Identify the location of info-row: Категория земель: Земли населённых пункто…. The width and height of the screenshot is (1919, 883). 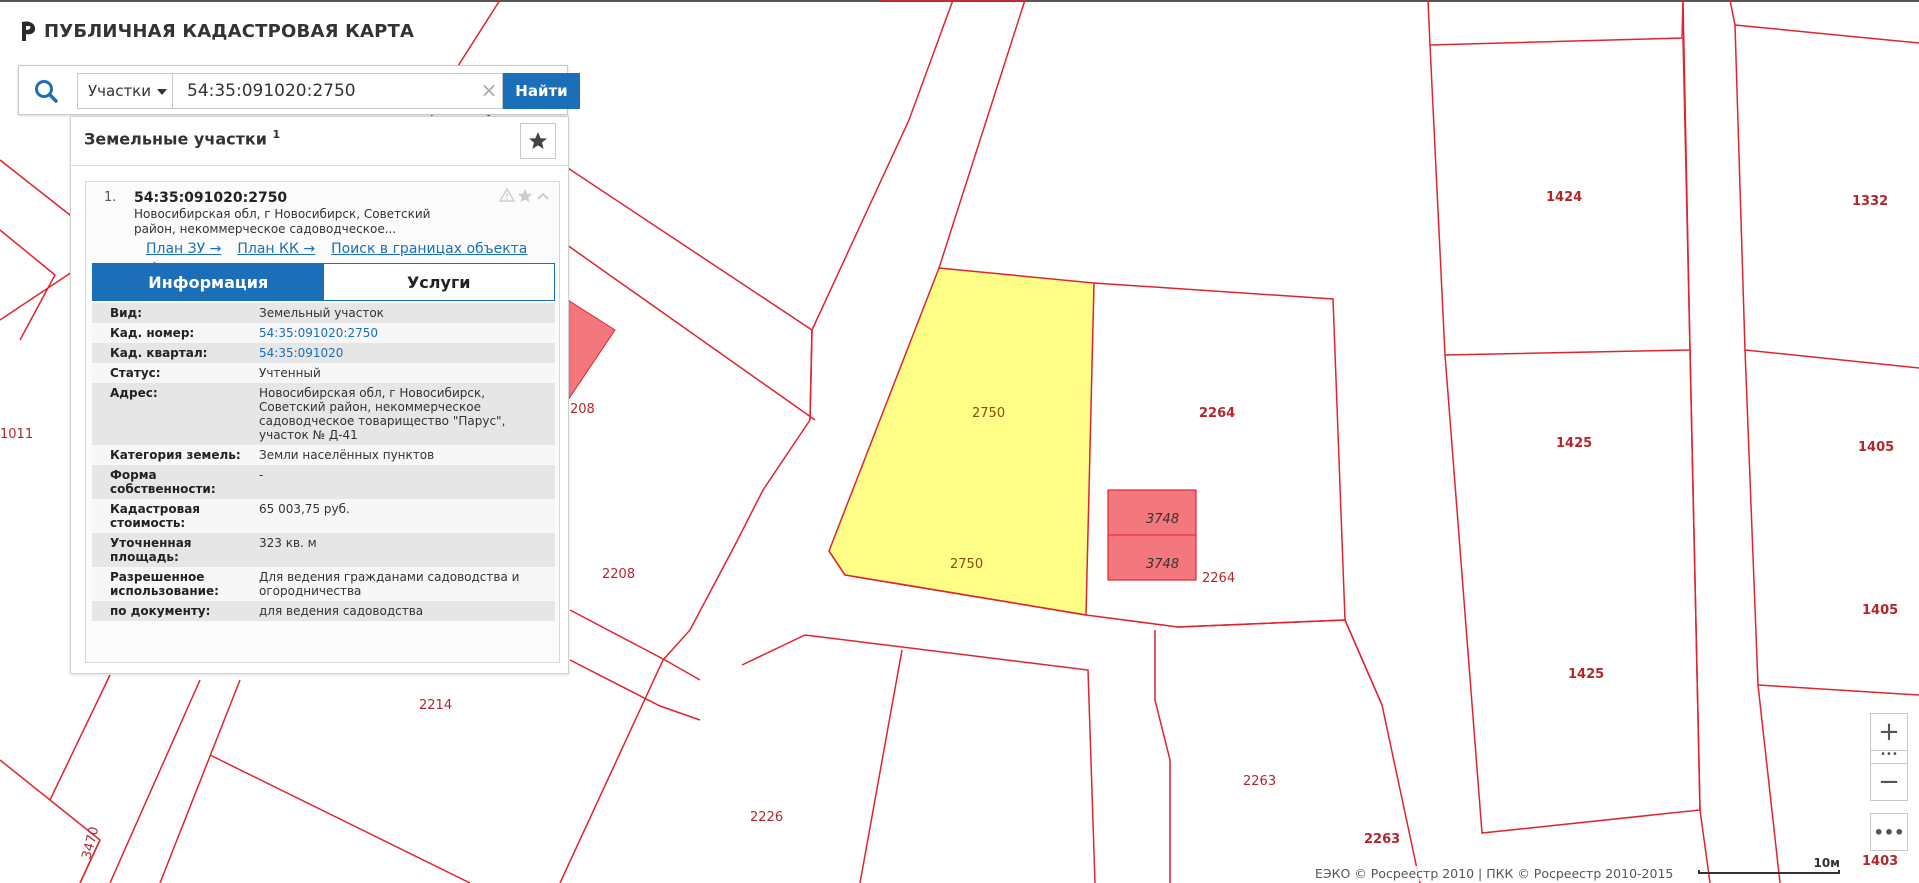
(323, 455).